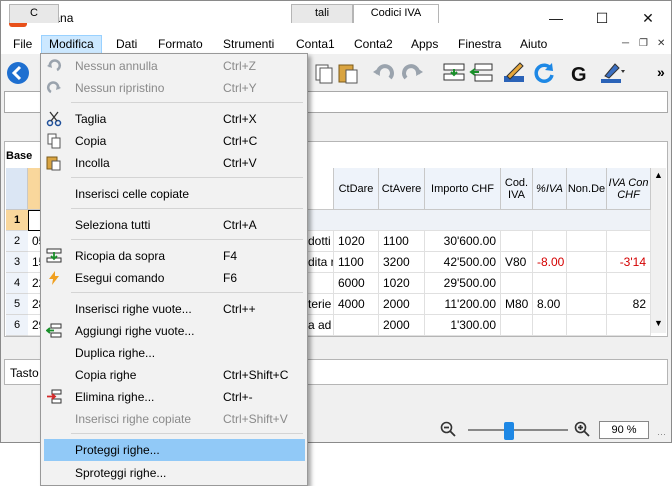 The width and height of the screenshot is (672, 486). What do you see at coordinates (174, 309) in the screenshot?
I see `menu-item-insert-empty-rows: Inserisci righe vuote... Ctrl++` at bounding box center [174, 309].